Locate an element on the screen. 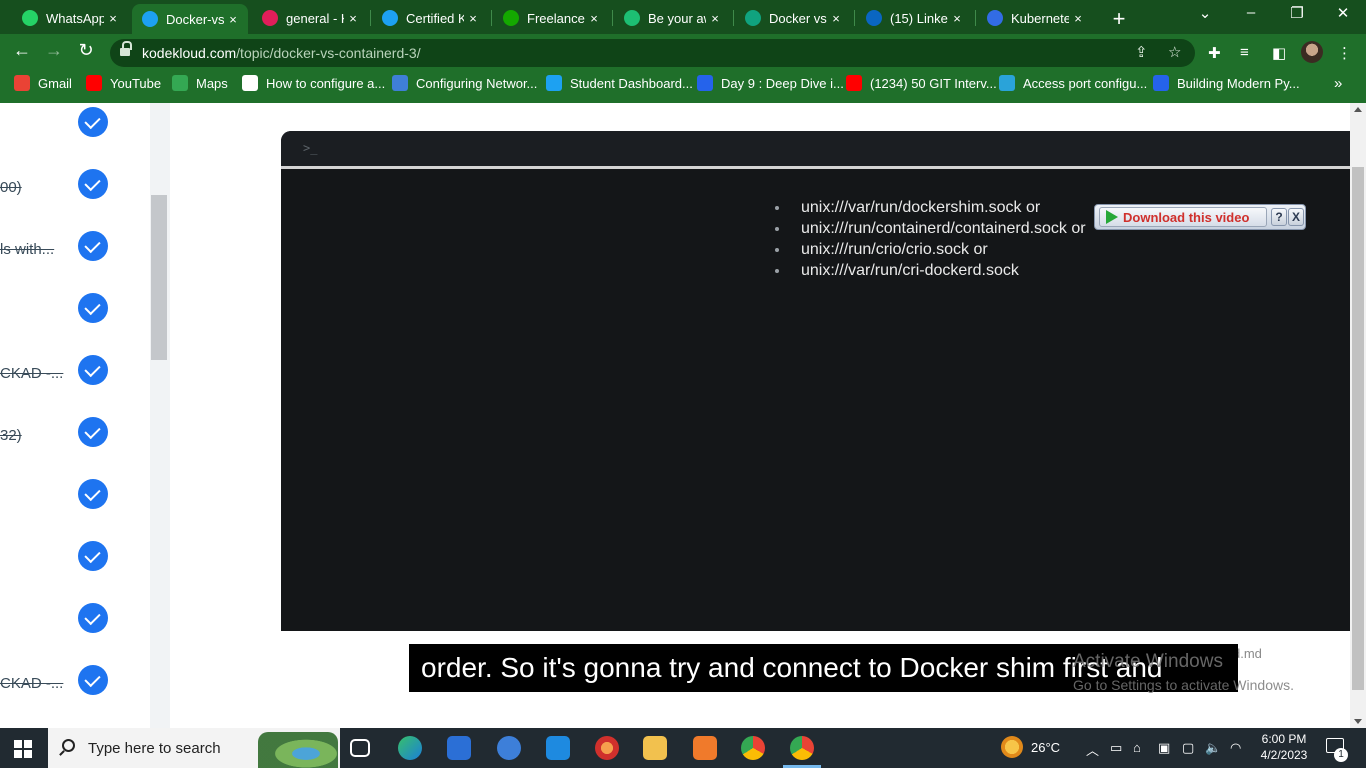  bookmark-item: YouTube is located at coordinates (123, 83).